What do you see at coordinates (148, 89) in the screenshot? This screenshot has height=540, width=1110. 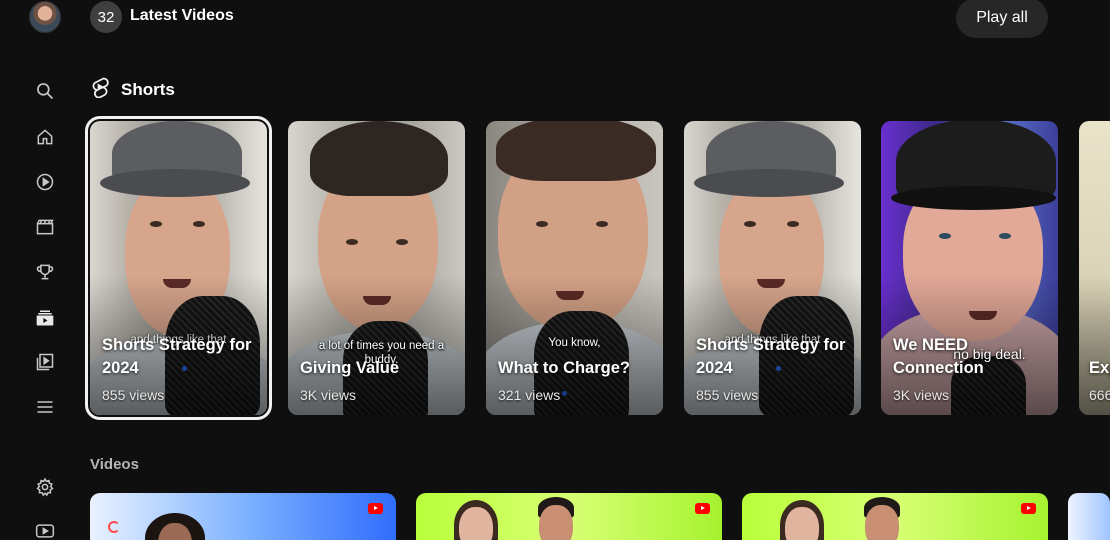 I see `shorts-heading: Shorts` at bounding box center [148, 89].